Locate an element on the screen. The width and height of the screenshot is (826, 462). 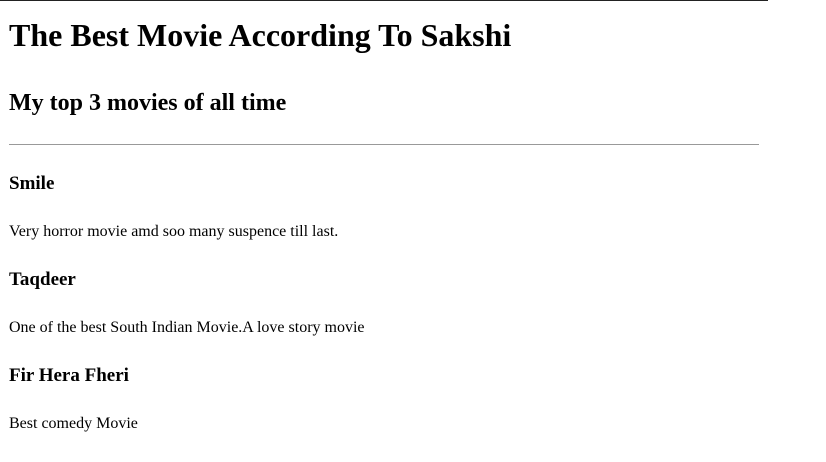
movie-title: Taqdeer is located at coordinates (42, 279).